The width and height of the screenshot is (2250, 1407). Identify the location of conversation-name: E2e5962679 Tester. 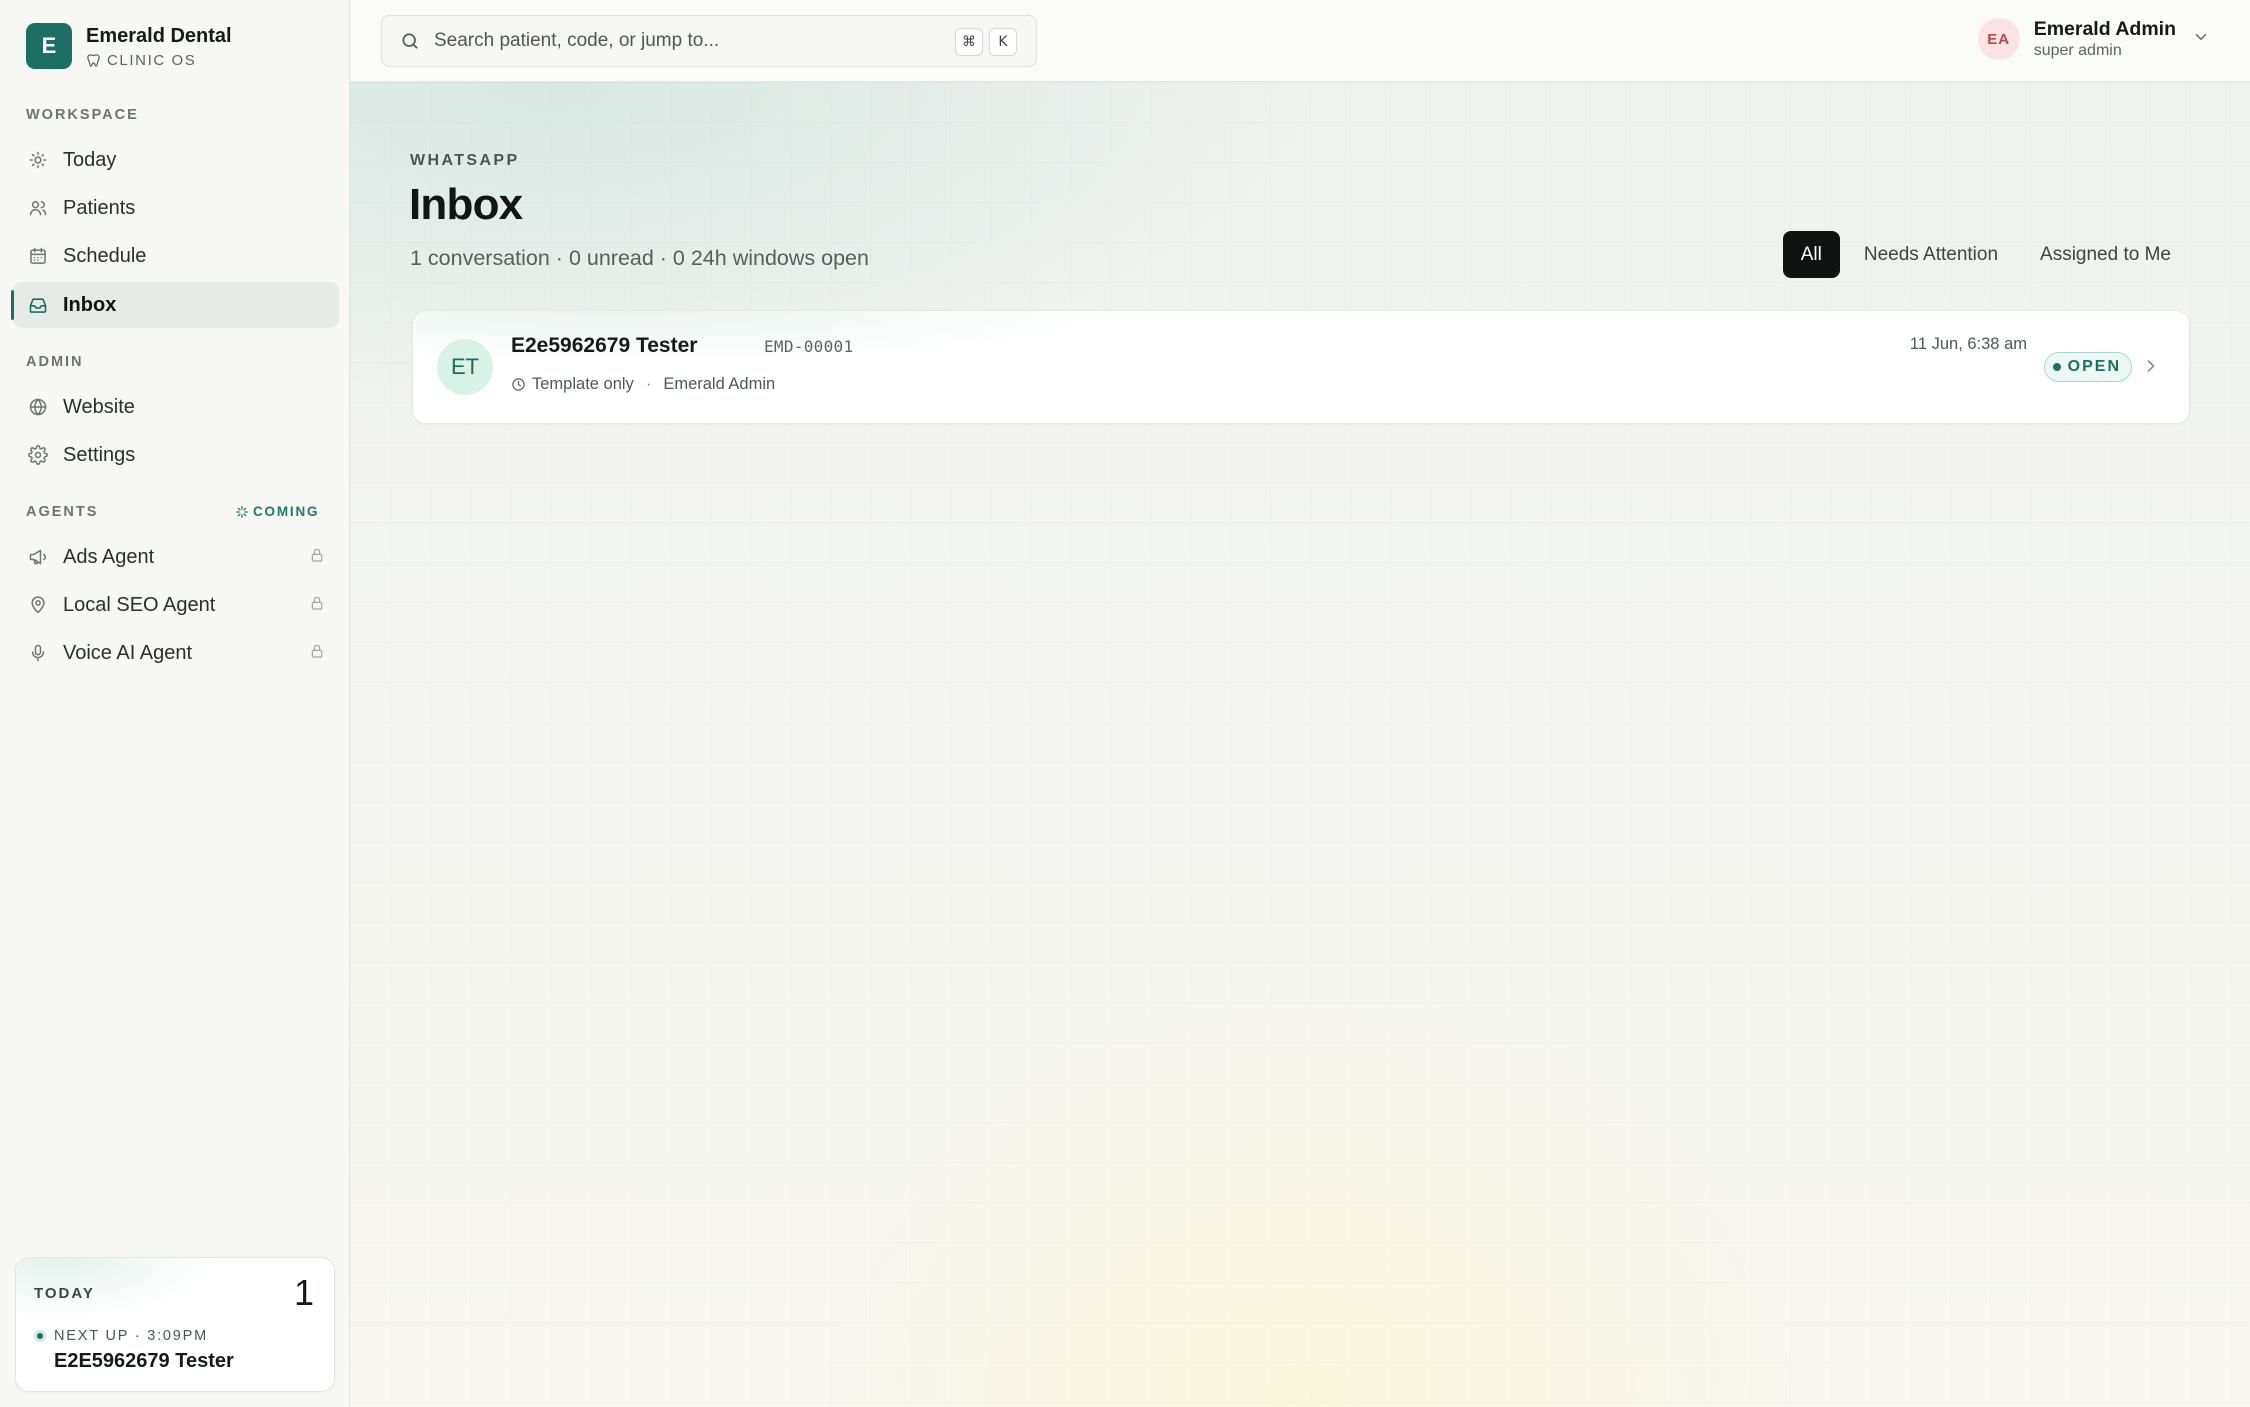
(604, 345).